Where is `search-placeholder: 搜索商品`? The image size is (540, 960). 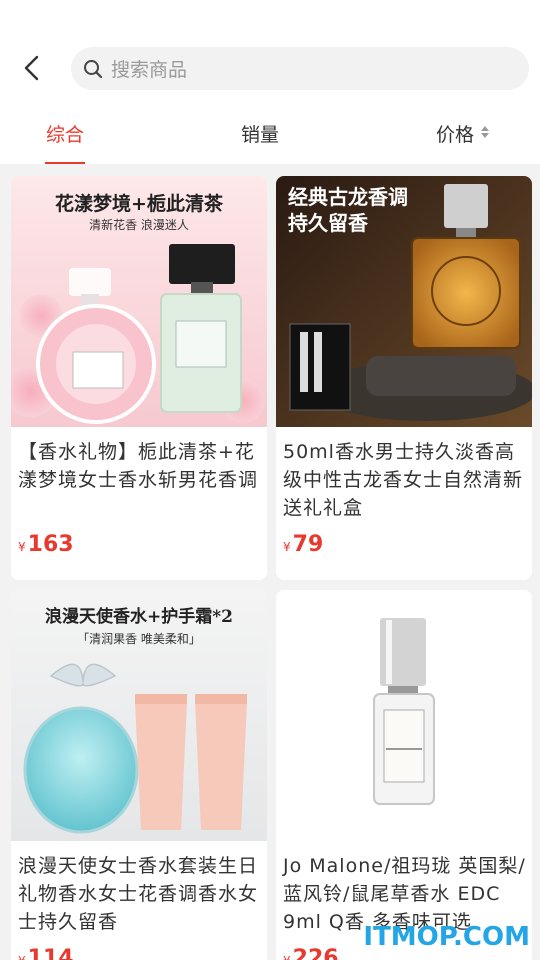 search-placeholder: 搜索商品 is located at coordinates (149, 70).